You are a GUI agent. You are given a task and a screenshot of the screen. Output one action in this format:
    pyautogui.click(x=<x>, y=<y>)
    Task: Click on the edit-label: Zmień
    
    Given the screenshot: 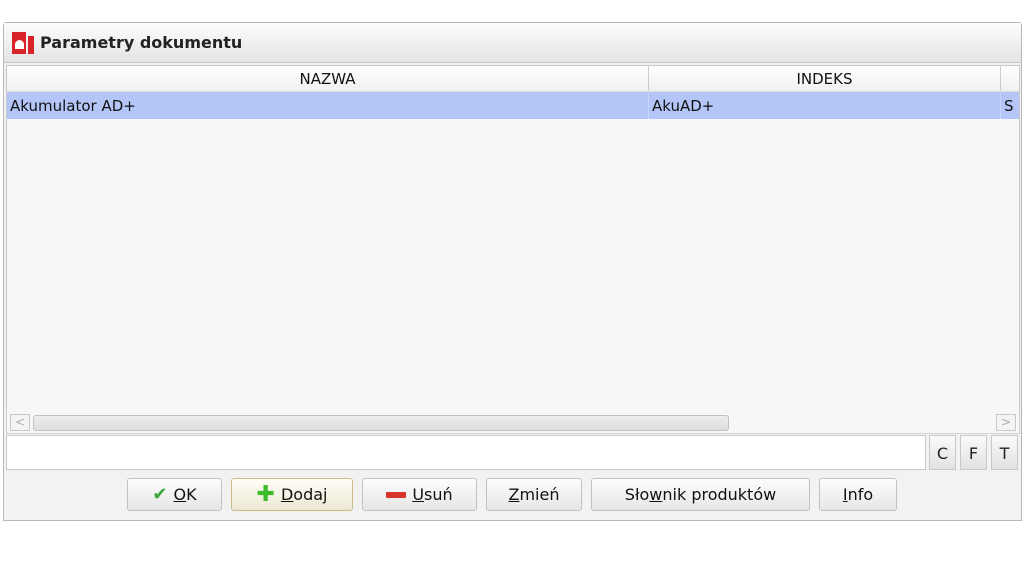 What is the action you would take?
    pyautogui.click(x=534, y=494)
    